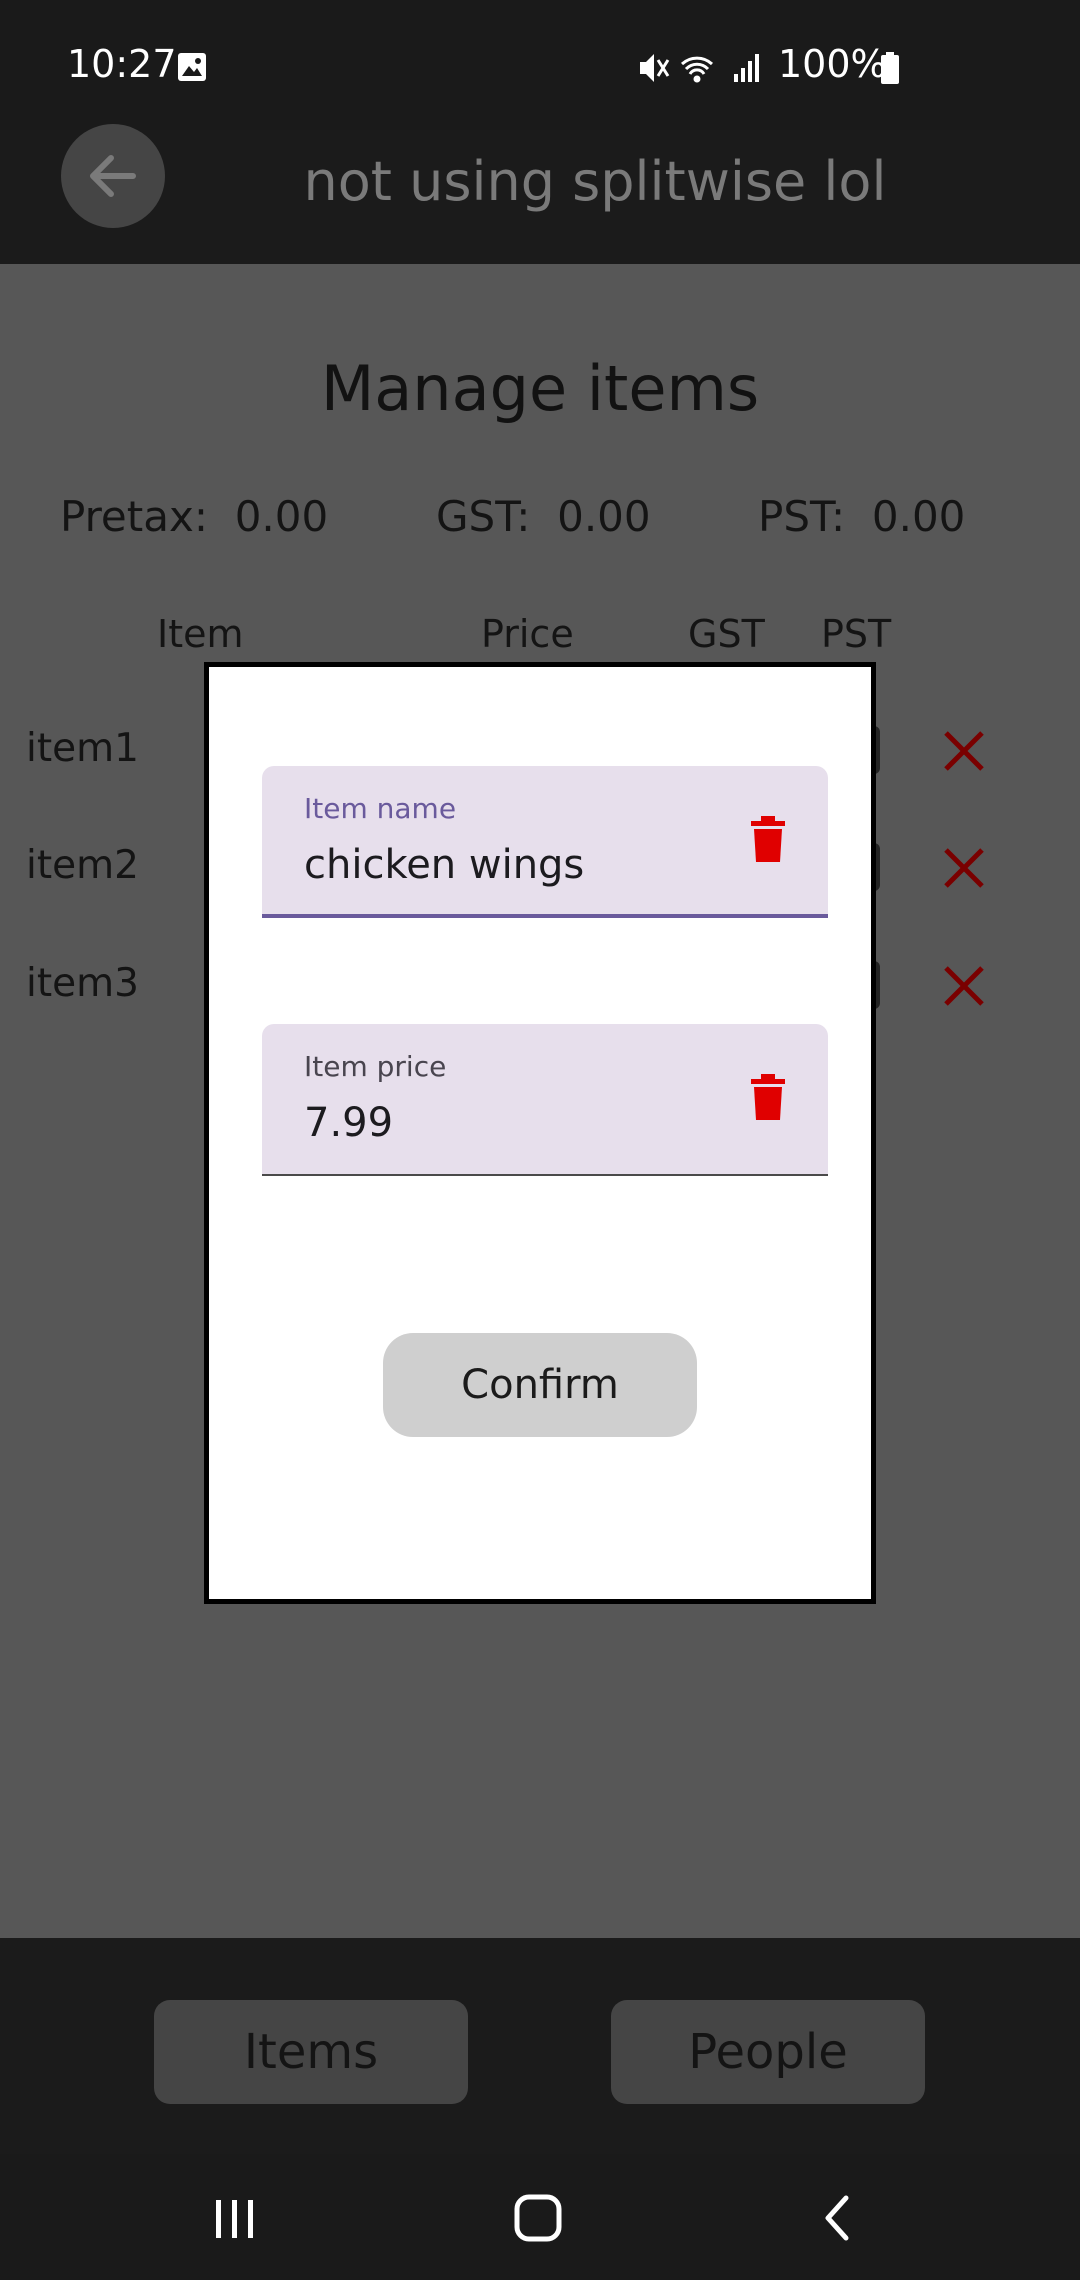 This screenshot has width=1080, height=2280. What do you see at coordinates (122, 64) in the screenshot?
I see `status-time: 10:27` at bounding box center [122, 64].